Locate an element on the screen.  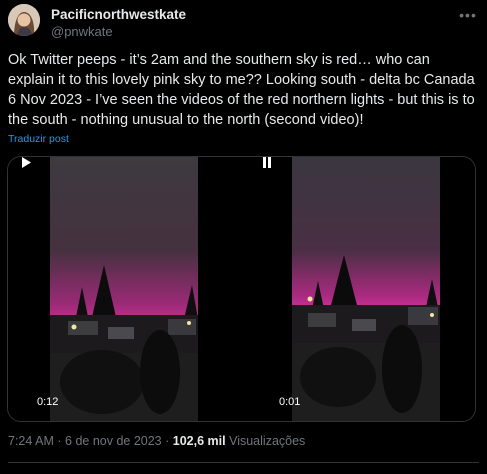
divider is located at coordinates (243, 462).